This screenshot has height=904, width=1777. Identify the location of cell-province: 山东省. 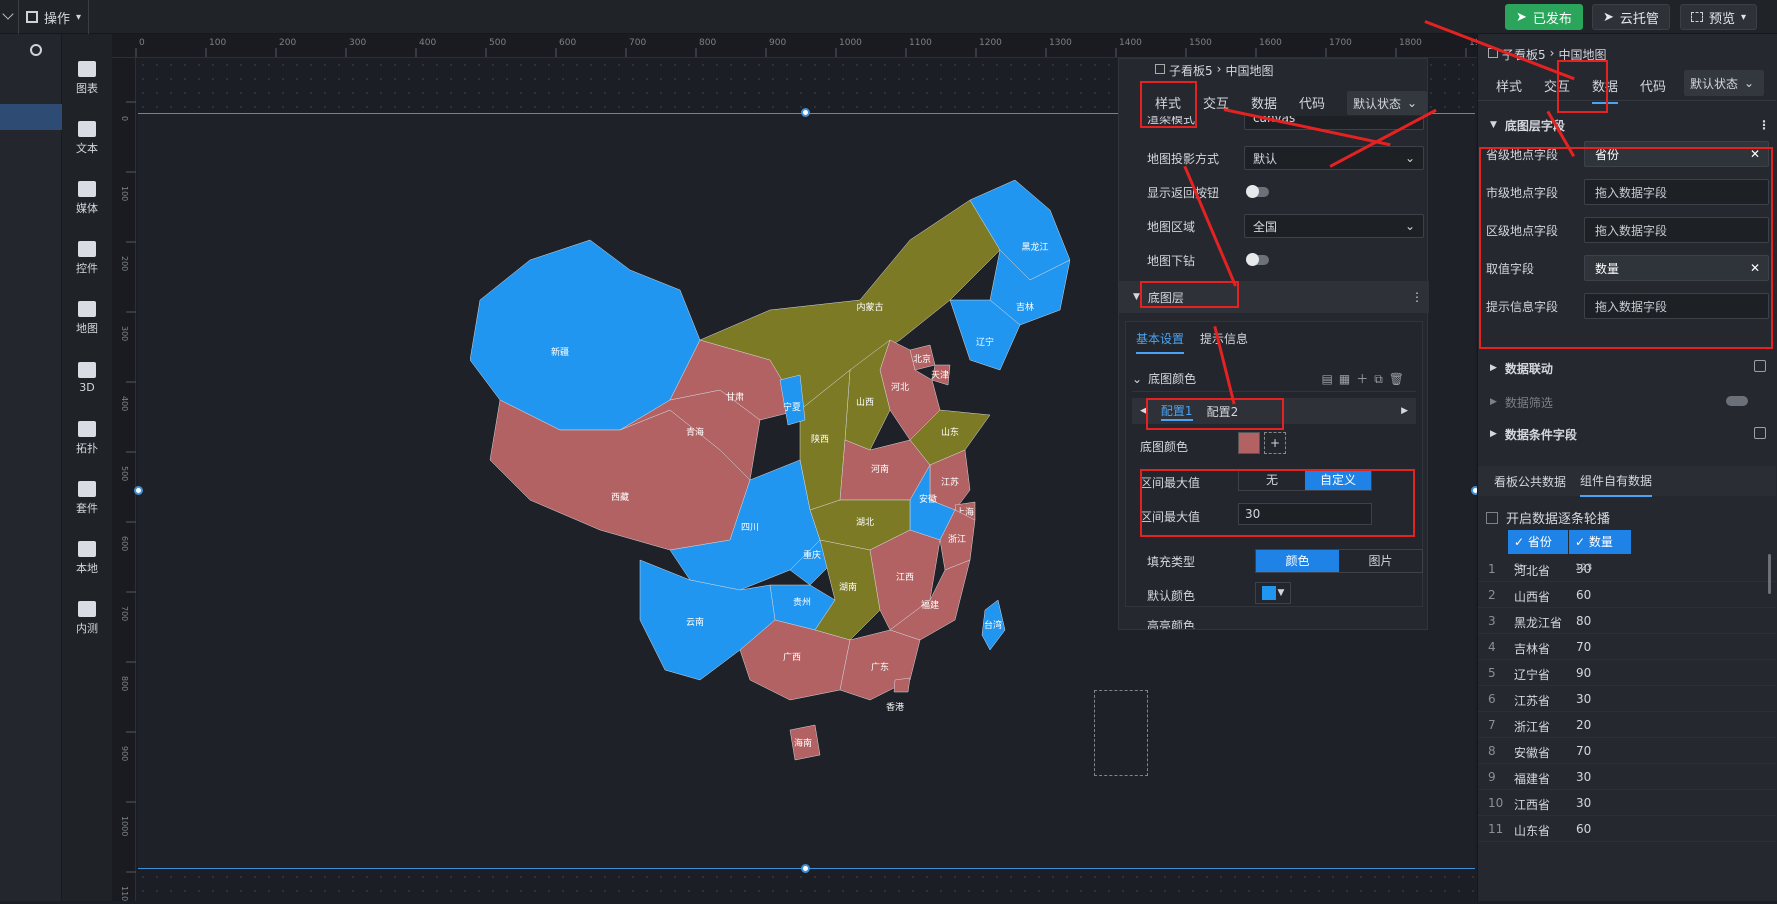
(1532, 830).